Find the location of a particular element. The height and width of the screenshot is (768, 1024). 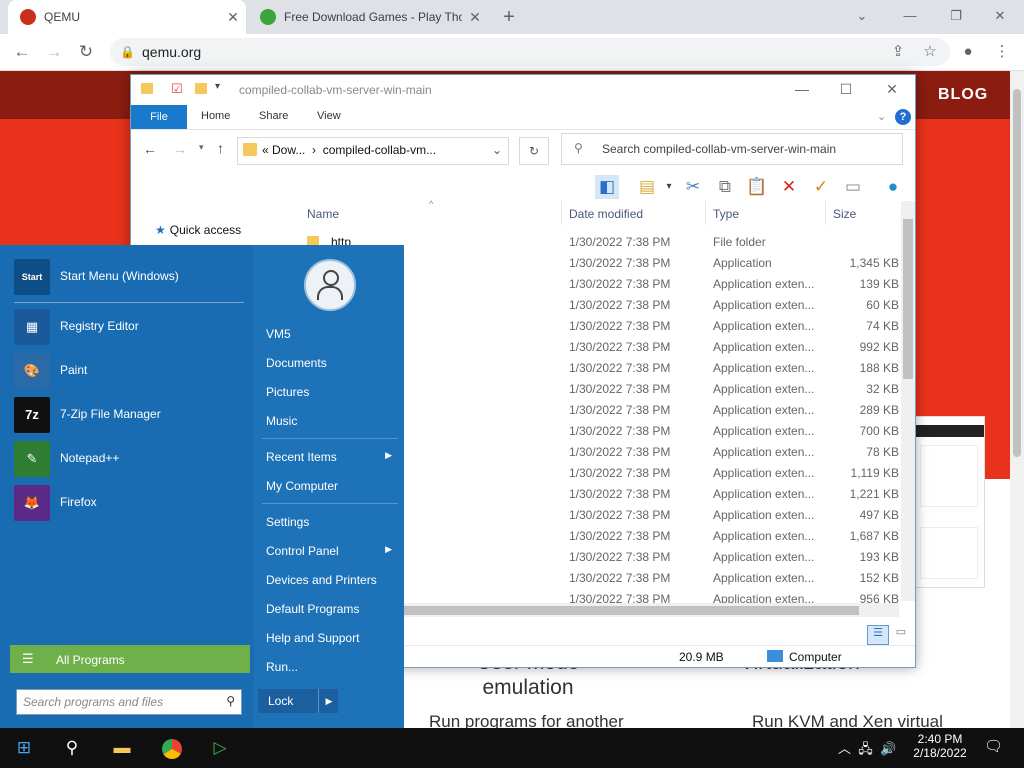

bookmark-star-icon: ☆ is located at coordinates (930, 52).